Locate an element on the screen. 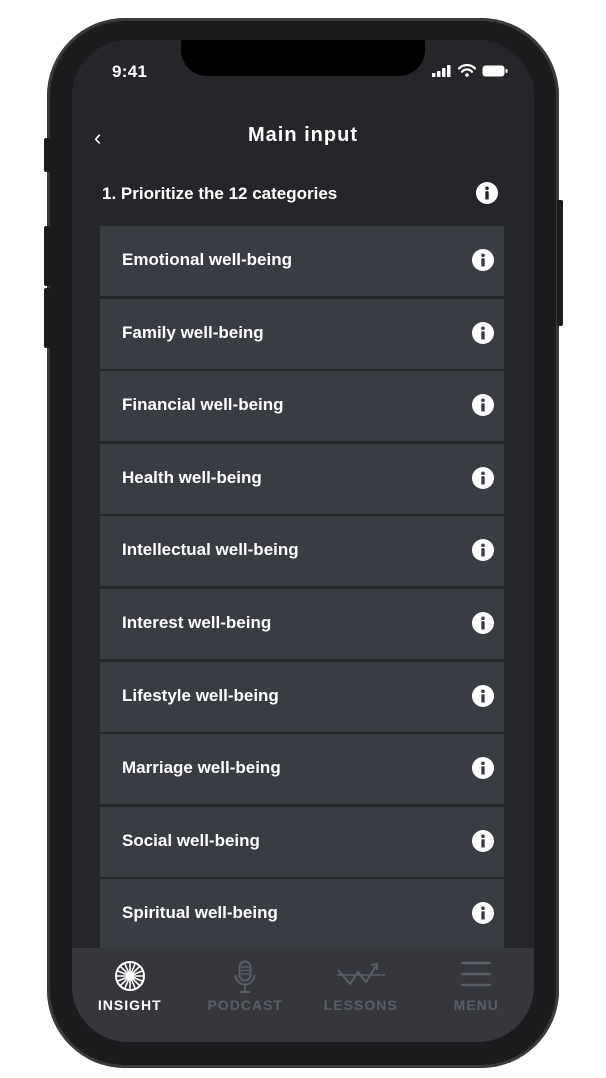 This screenshot has height=1078, width=606. phone-power-button is located at coordinates (560, 263).